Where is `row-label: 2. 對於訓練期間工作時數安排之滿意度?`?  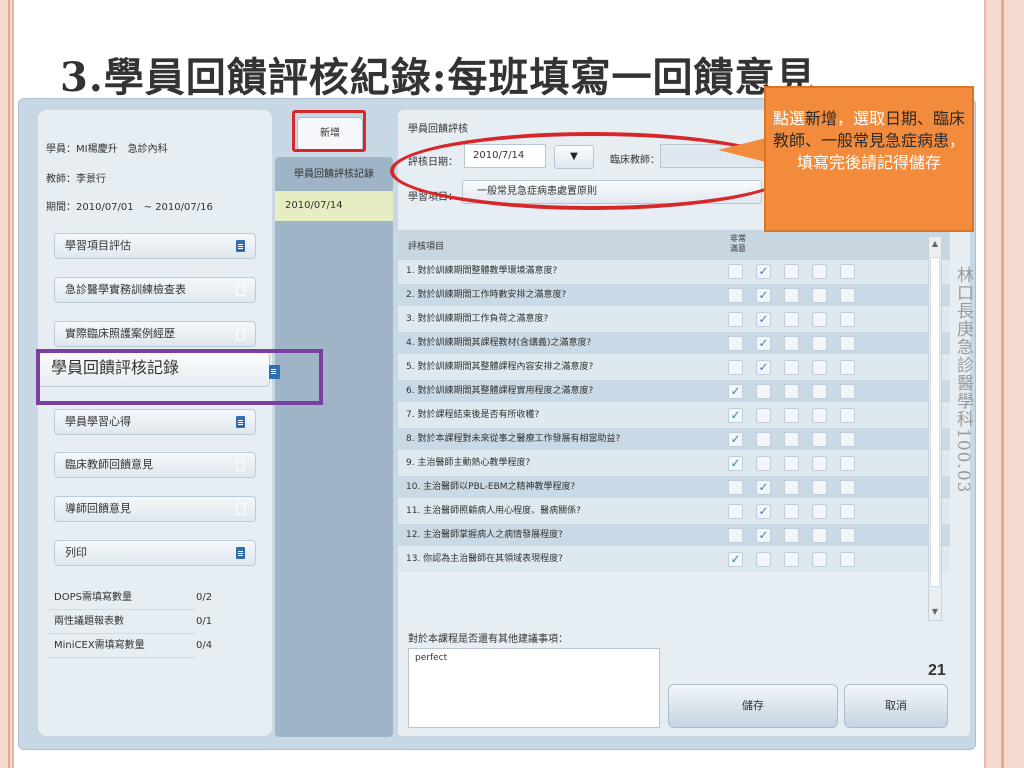
row-label: 2. 對於訓練期間工作時數安排之滿意度? is located at coordinates (486, 295).